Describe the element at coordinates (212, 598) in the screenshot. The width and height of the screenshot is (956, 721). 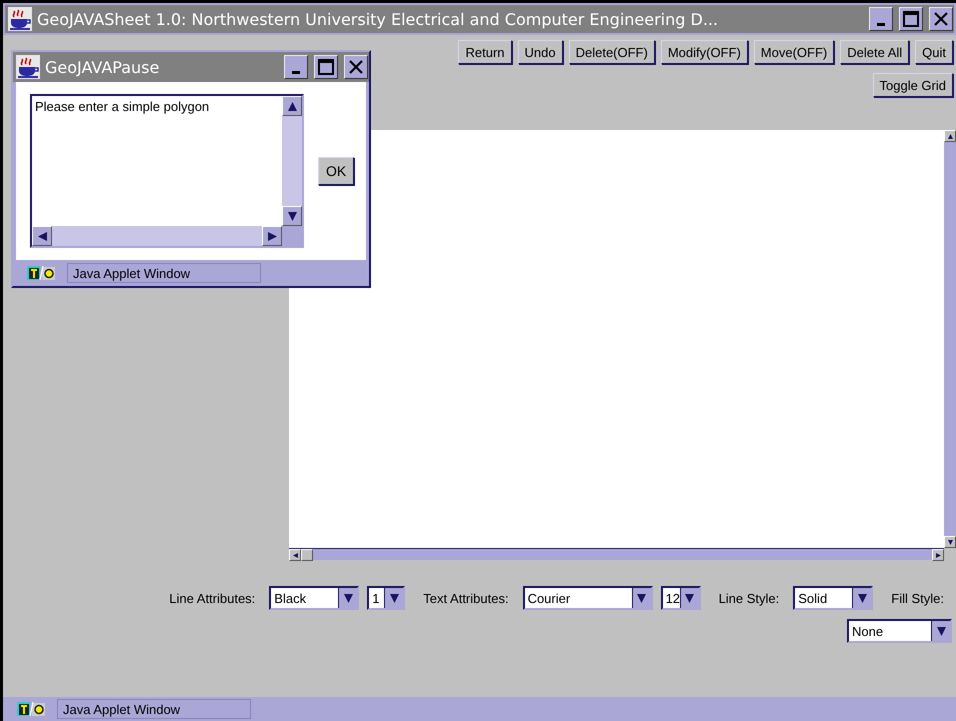
I see `attribute-label: Line Attributes:` at that location.